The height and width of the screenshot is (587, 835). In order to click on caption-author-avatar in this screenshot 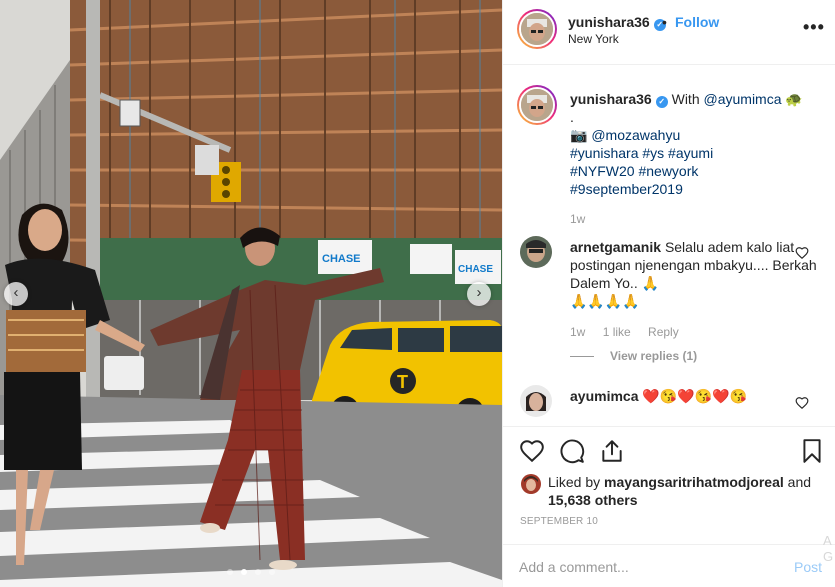, I will do `click(537, 105)`.